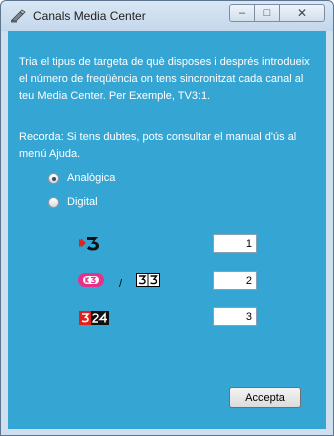  Describe the element at coordinates (91, 280) in the screenshot. I see `k3-logo` at that location.